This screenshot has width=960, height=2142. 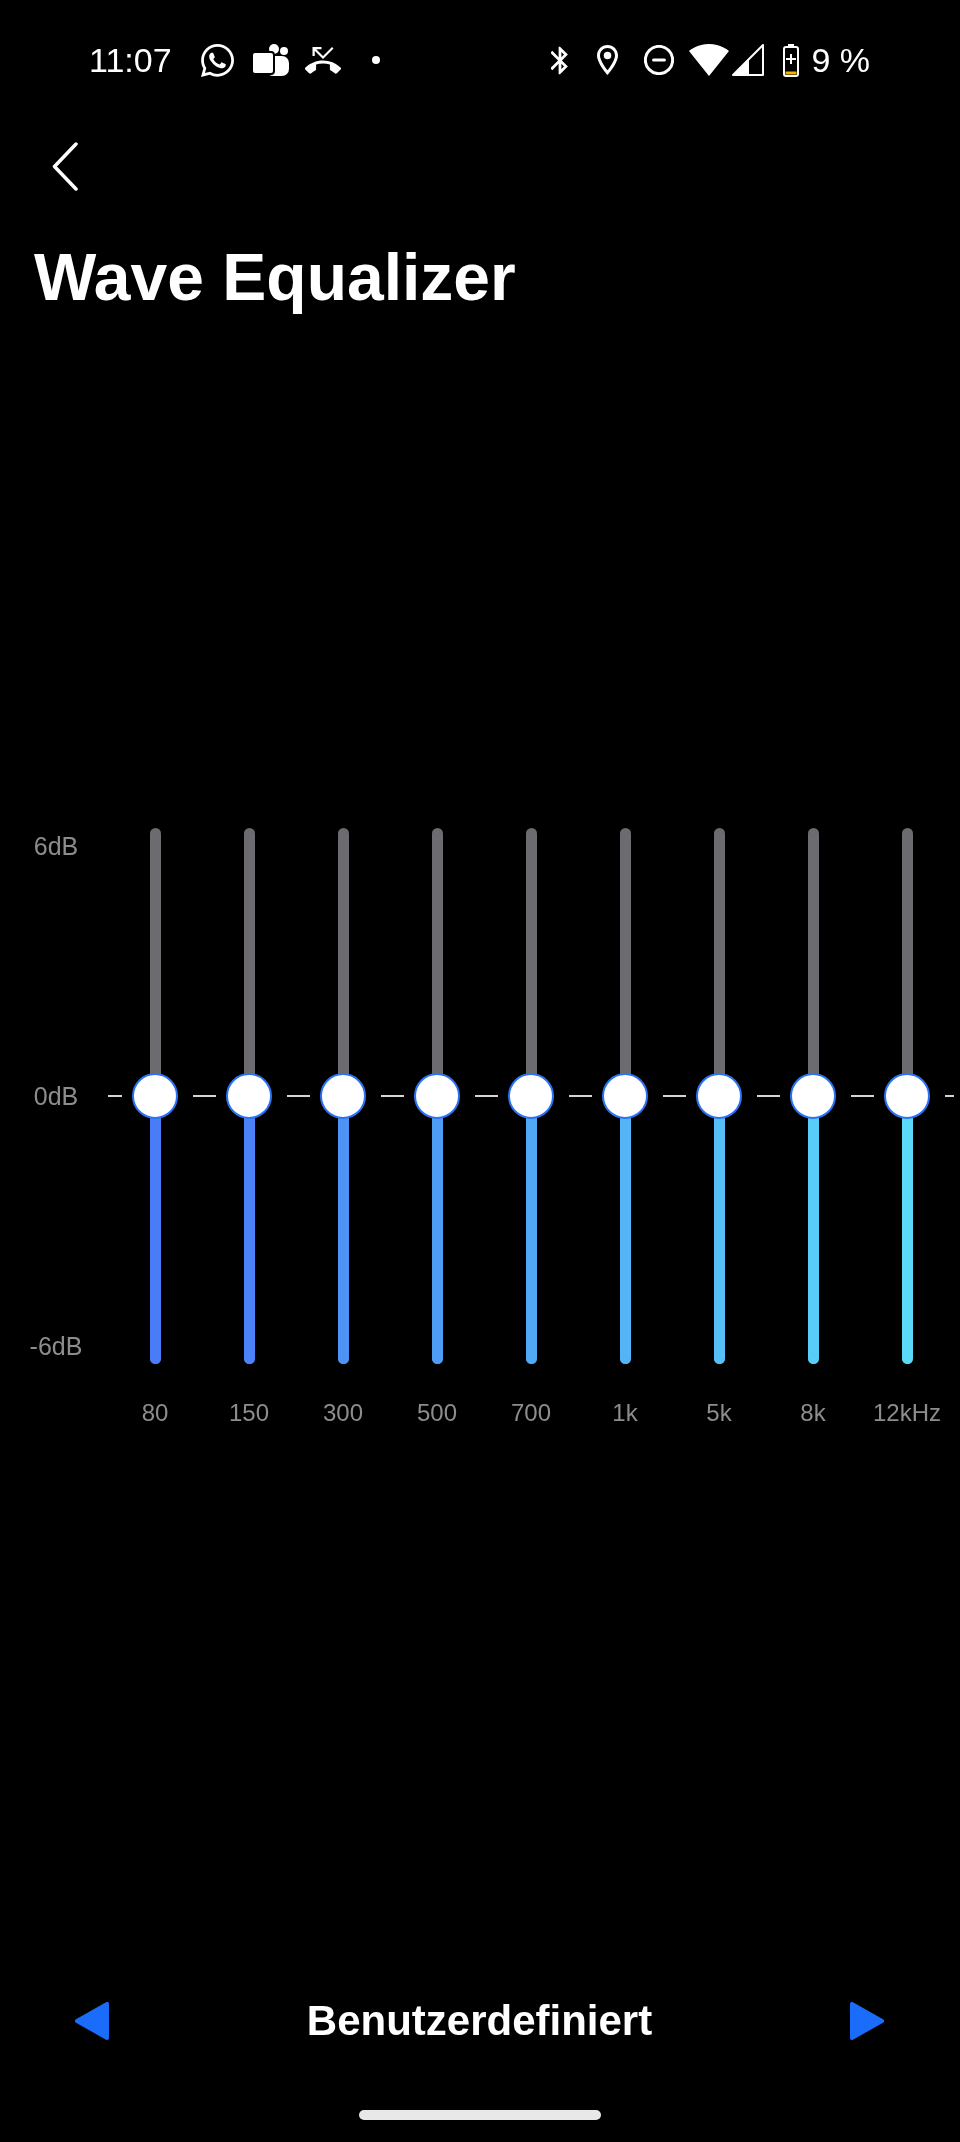 I want to click on back-icon, so click(x=65, y=166).